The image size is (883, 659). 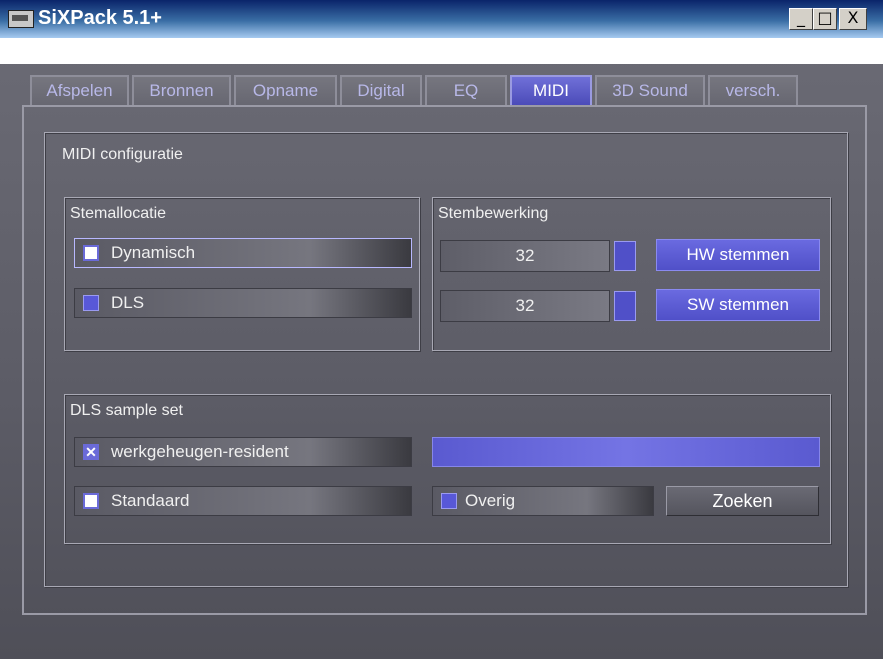 I want to click on maximize-button: □, so click(x=825, y=19).